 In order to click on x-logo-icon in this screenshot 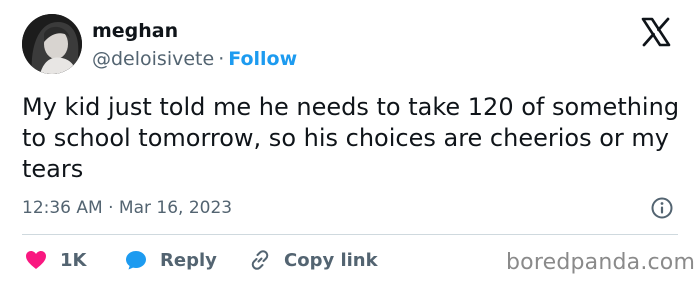, I will do `click(656, 32)`.